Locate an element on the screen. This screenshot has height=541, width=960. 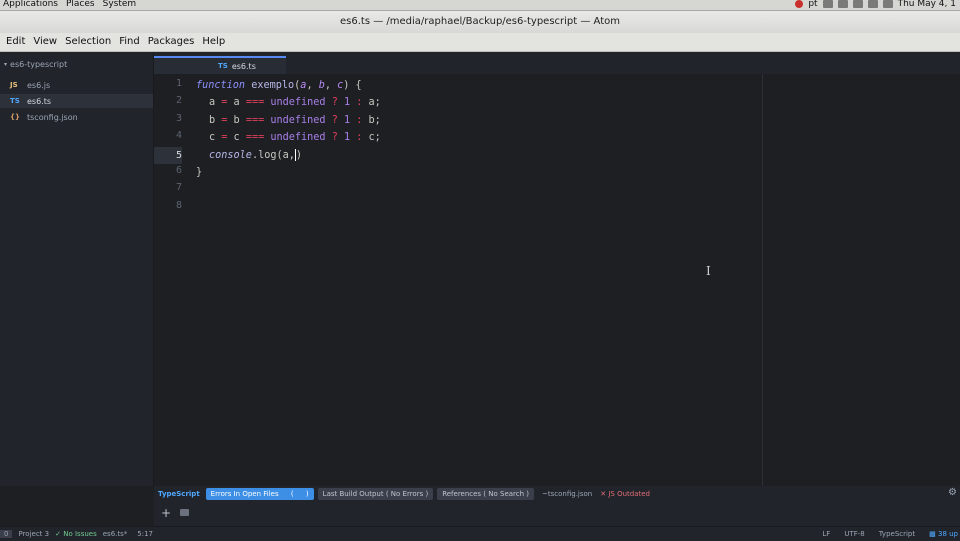
updates-label: 38 up is located at coordinates (947, 534).